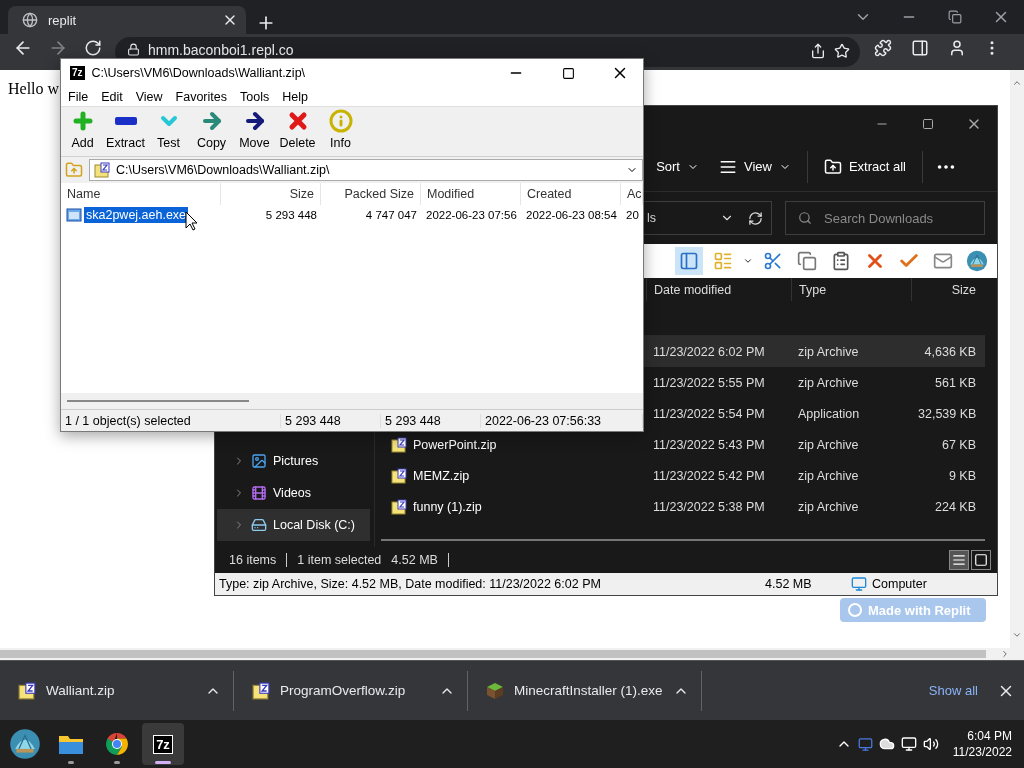  Describe the element at coordinates (295, 96) in the screenshot. I see `menu-item: Help` at that location.